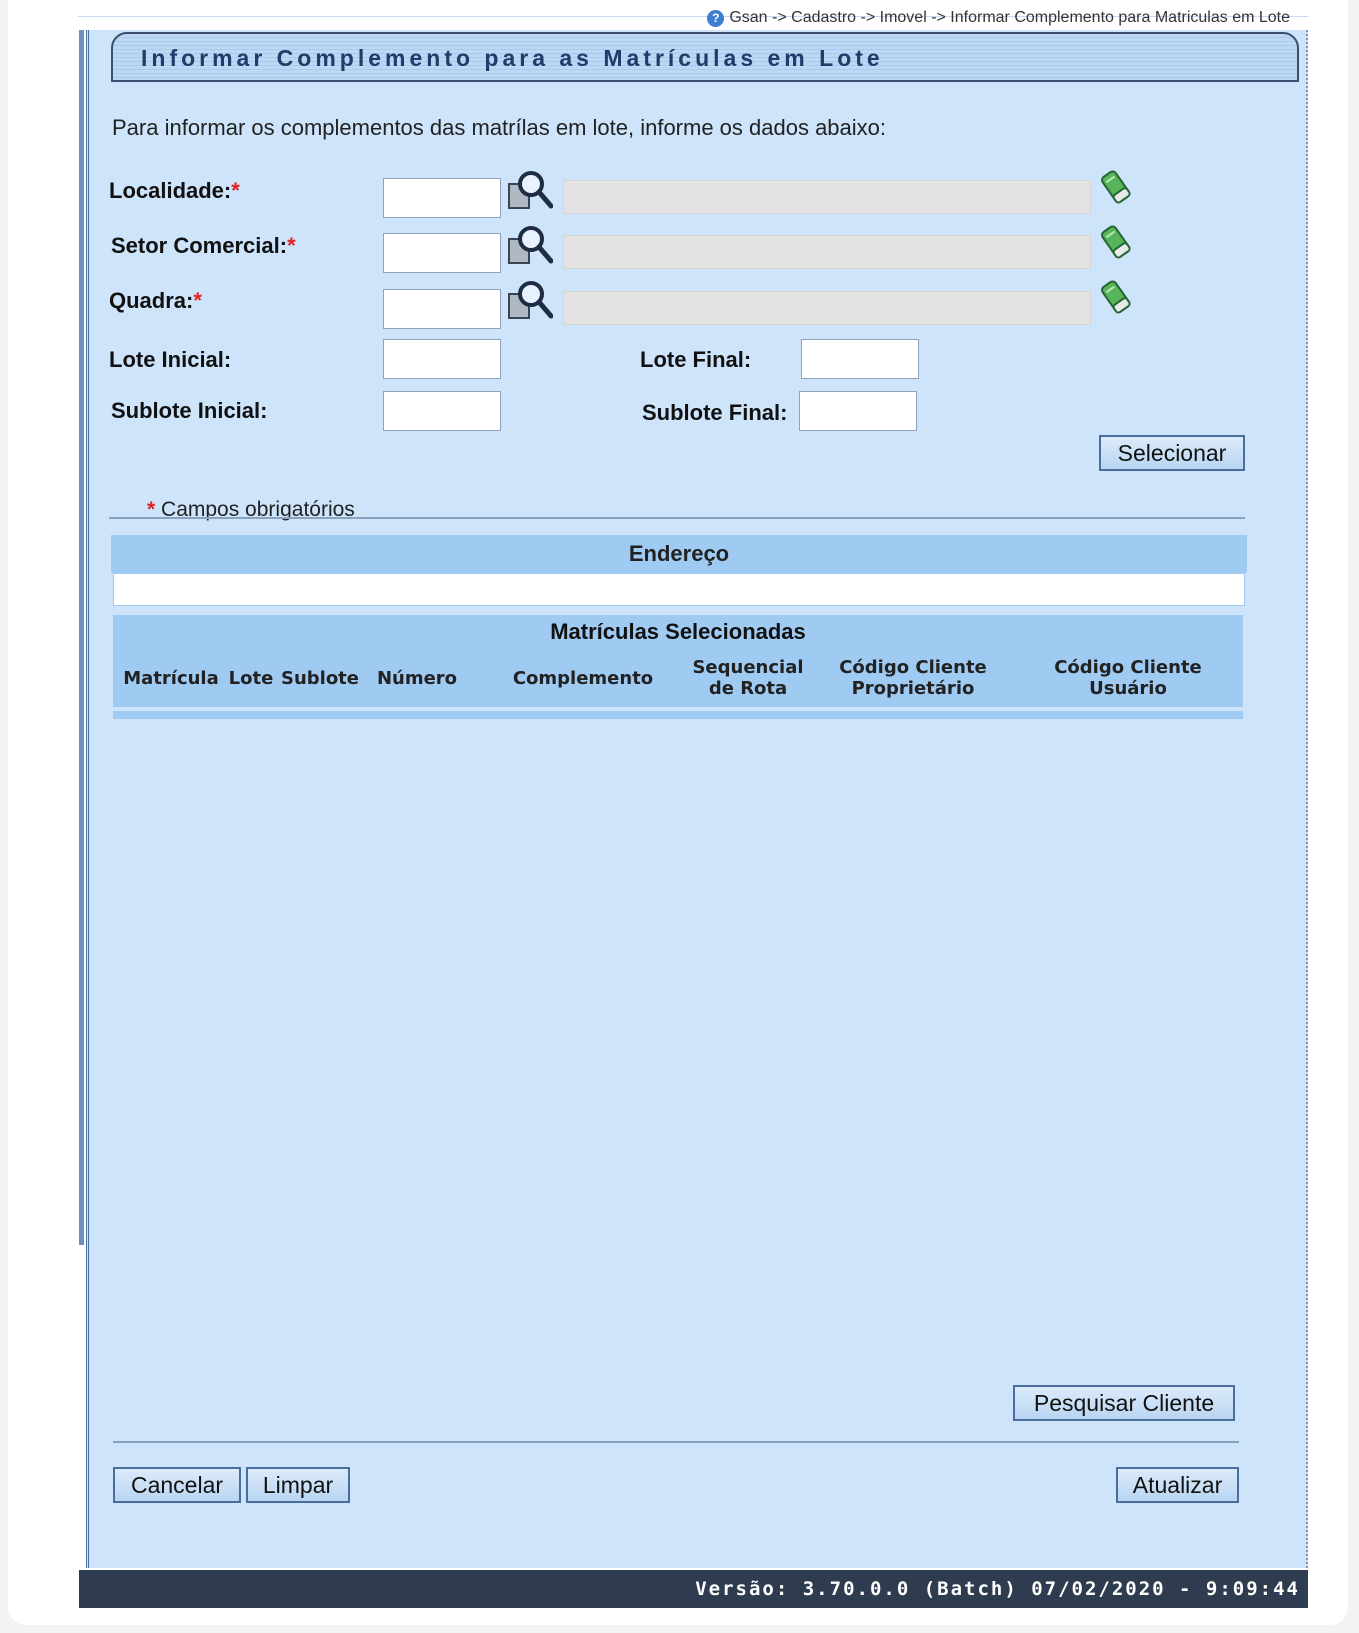 This screenshot has width=1359, height=1633. Describe the element at coordinates (1128, 678) in the screenshot. I see `column-header-codigo-cliente-usuario: Código Cliente Usuário` at that location.